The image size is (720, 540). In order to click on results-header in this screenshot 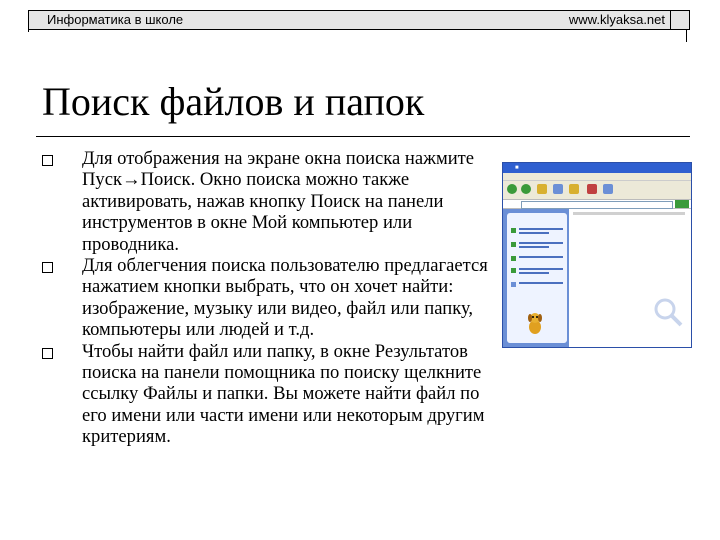, I will do `click(629, 213)`.